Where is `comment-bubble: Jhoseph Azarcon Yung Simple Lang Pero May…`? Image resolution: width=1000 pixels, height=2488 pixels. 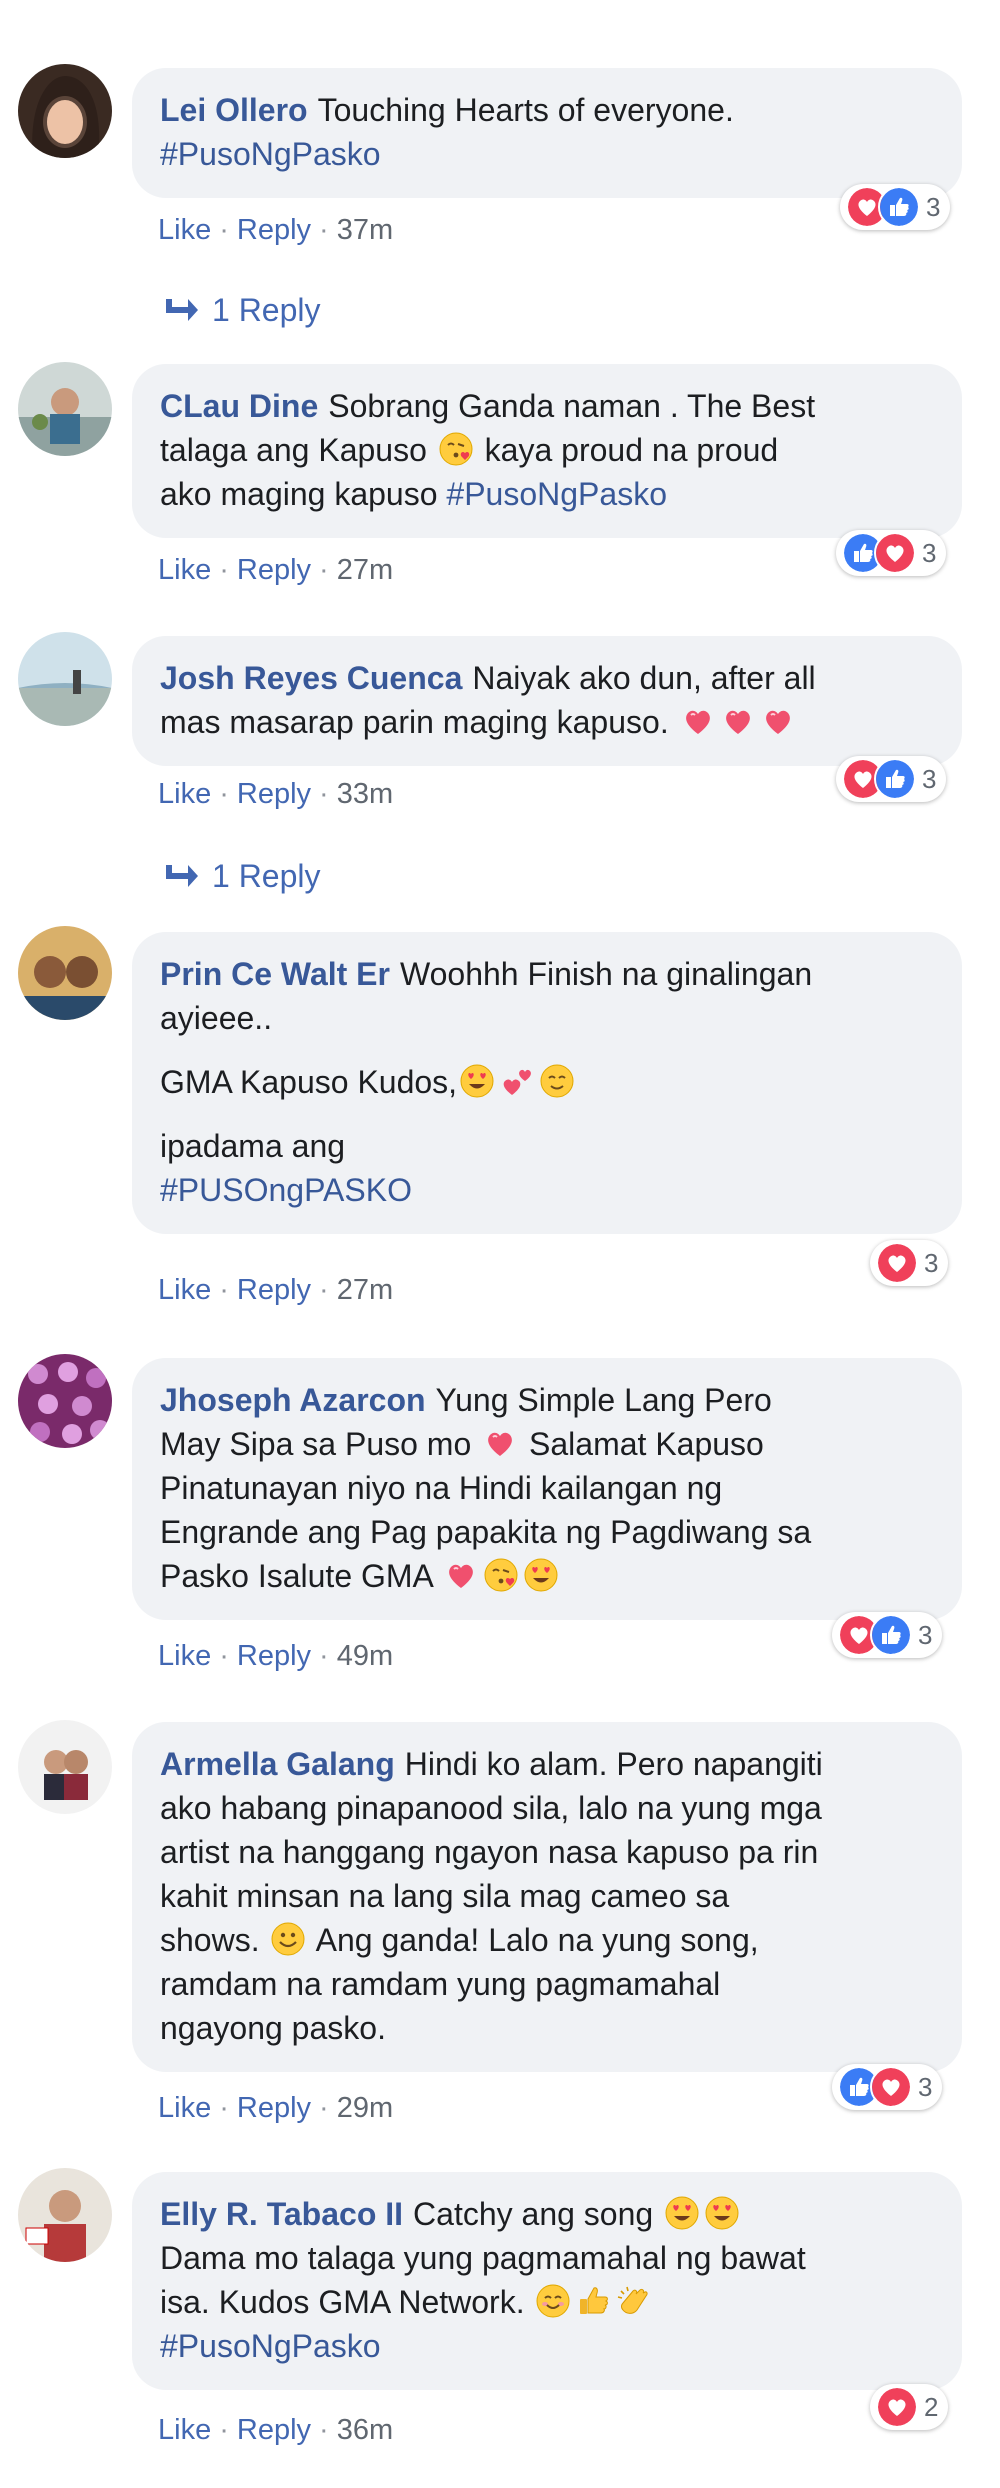 comment-bubble: Jhoseph Azarcon Yung Simple Lang Pero May… is located at coordinates (547, 1489).